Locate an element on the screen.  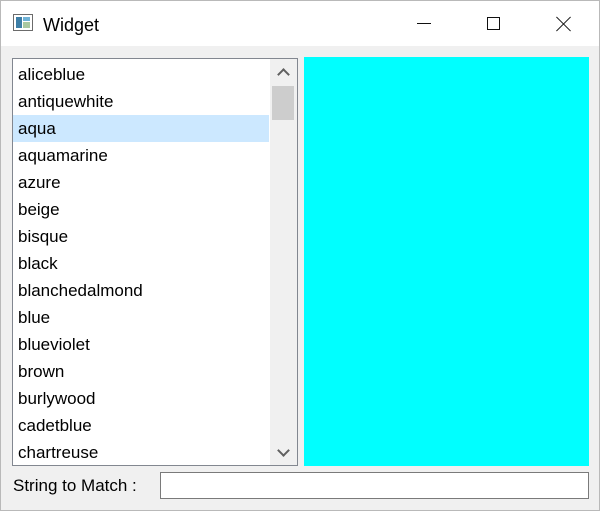
close-icon is located at coordinates (564, 24).